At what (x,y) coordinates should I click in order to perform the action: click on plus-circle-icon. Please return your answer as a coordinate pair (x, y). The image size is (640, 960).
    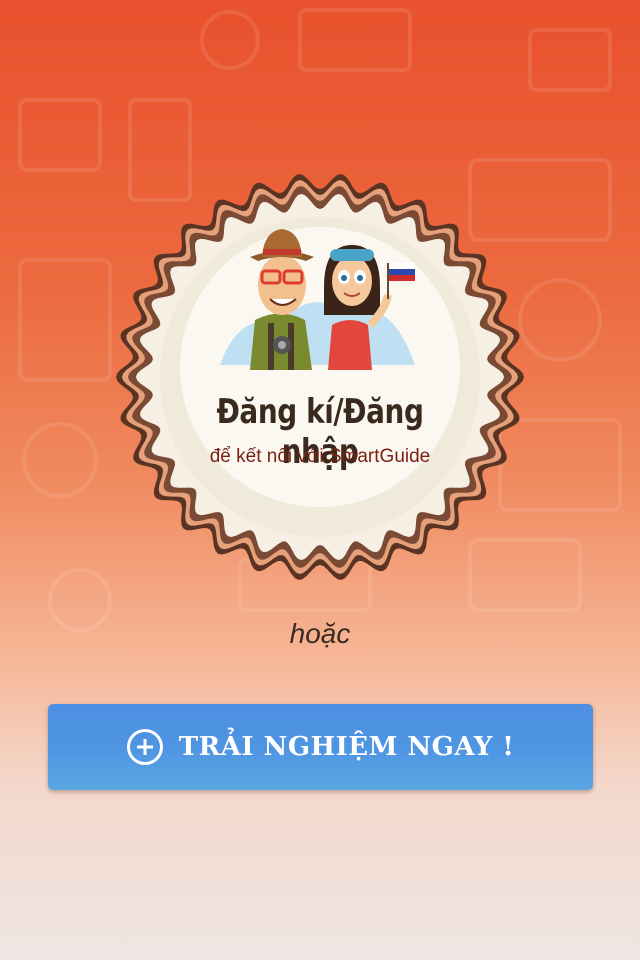
    Looking at the image, I should click on (144, 747).